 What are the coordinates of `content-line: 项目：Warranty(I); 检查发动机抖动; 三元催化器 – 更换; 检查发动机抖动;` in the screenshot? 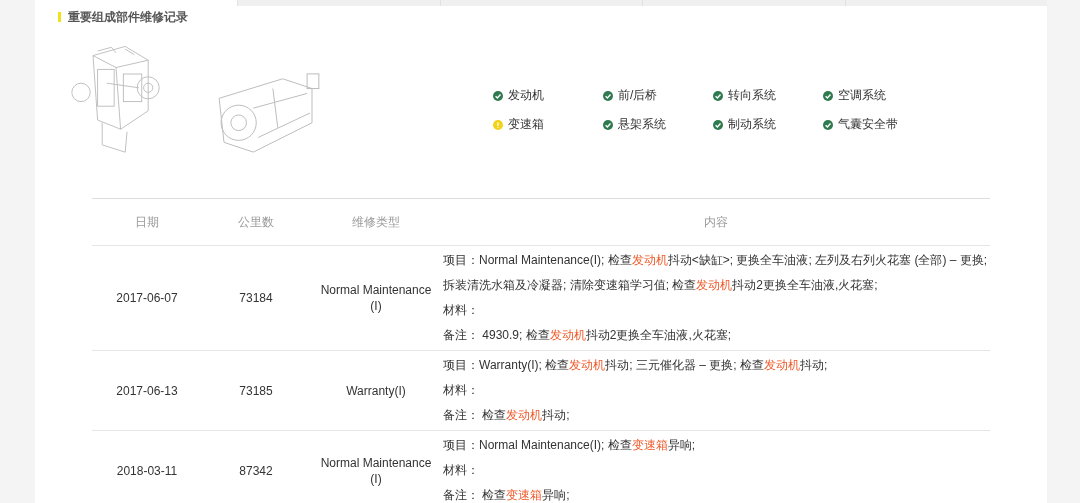 It's located at (635, 365).